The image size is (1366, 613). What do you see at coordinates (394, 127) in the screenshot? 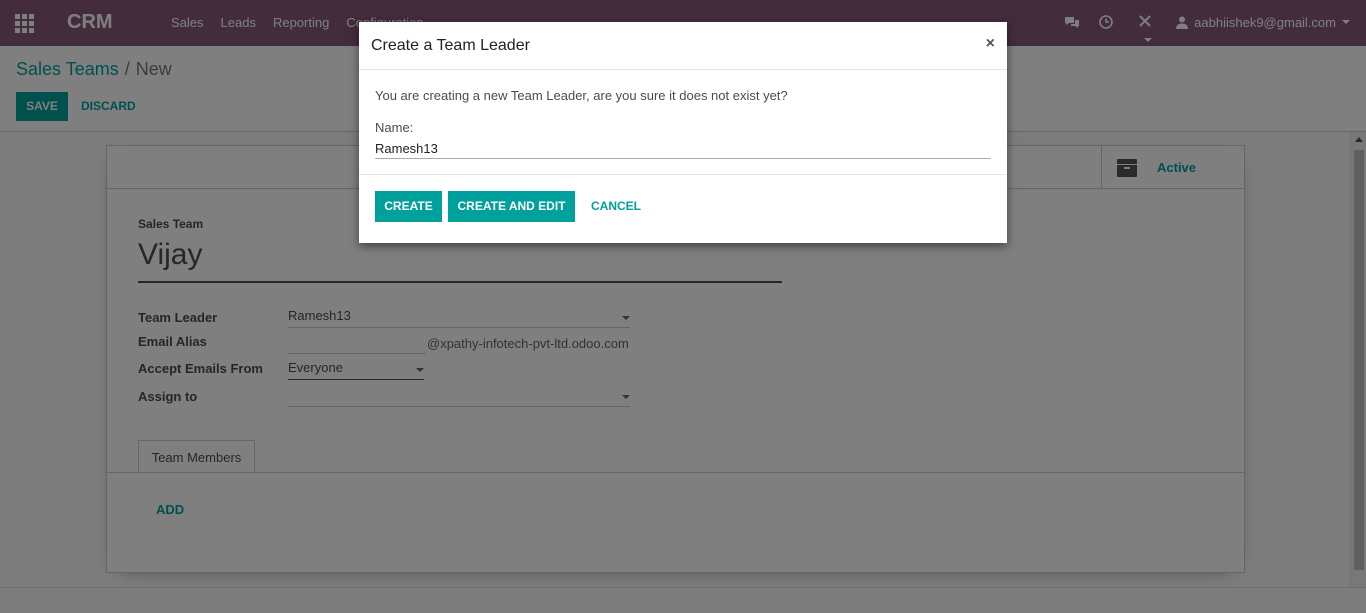
I see `name-label: Name:` at bounding box center [394, 127].